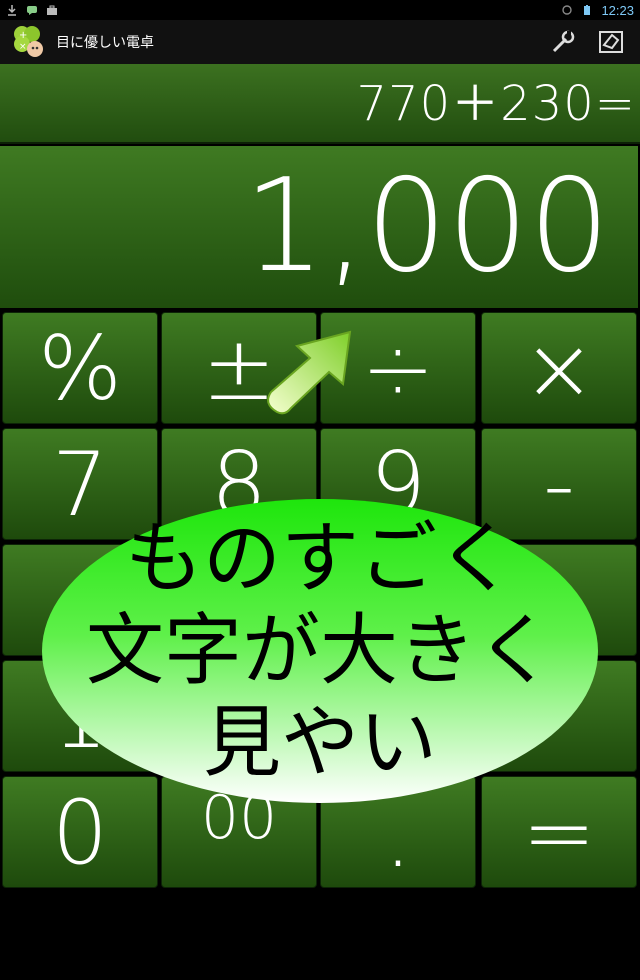 Image resolution: width=640 pixels, height=980 pixels. I want to click on briefcase-icon, so click(52, 10).